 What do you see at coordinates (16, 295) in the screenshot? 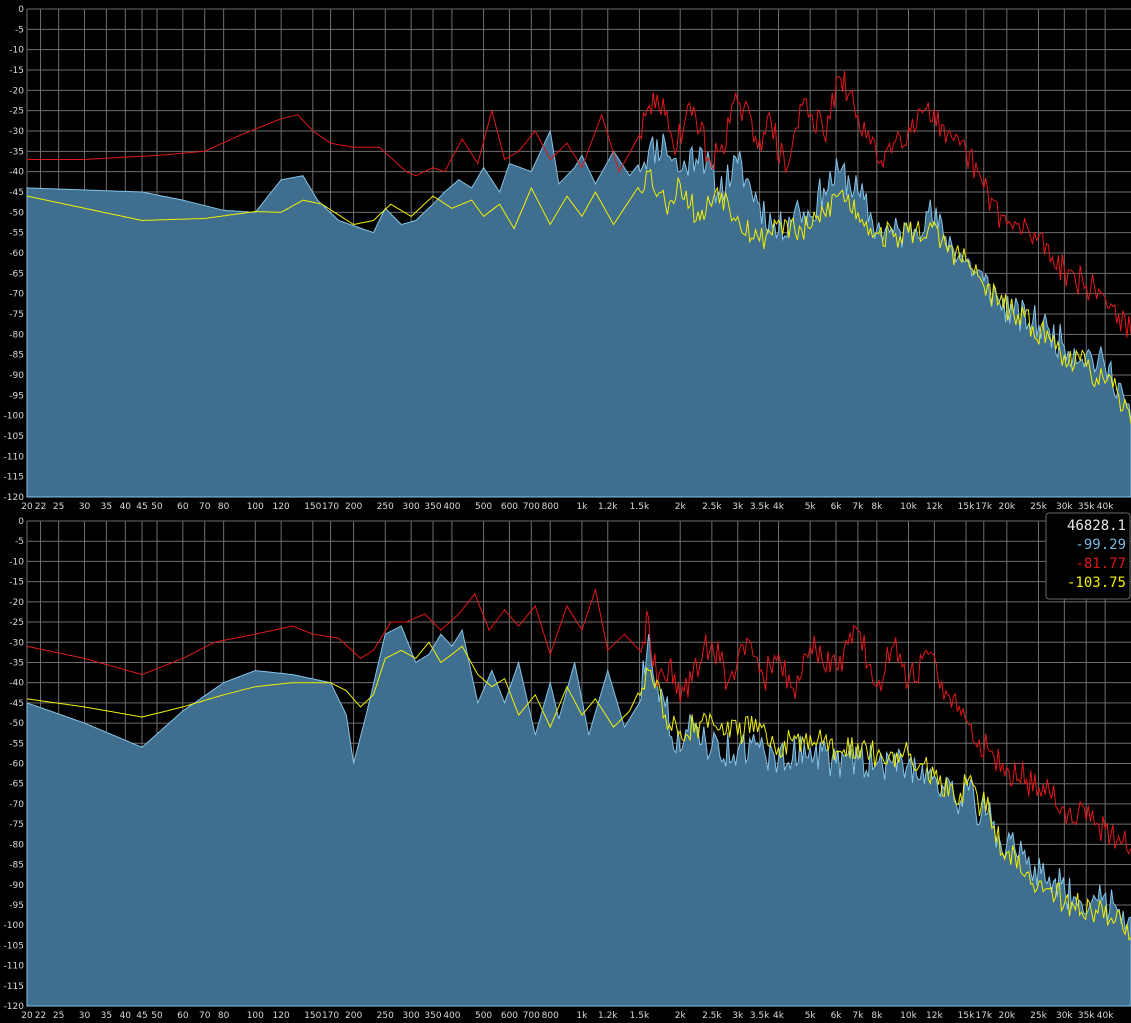
I see `y-tick-label: -70` at bounding box center [16, 295].